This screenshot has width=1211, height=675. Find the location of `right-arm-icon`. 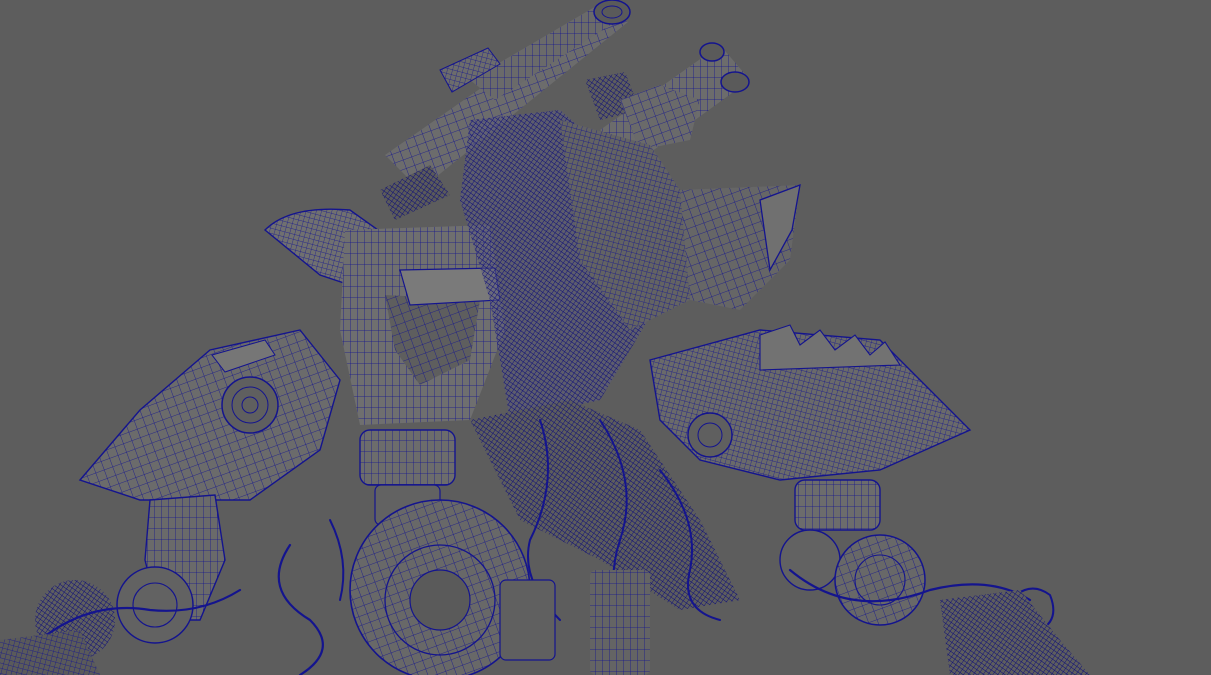

right-arm-icon is located at coordinates (810, 402).